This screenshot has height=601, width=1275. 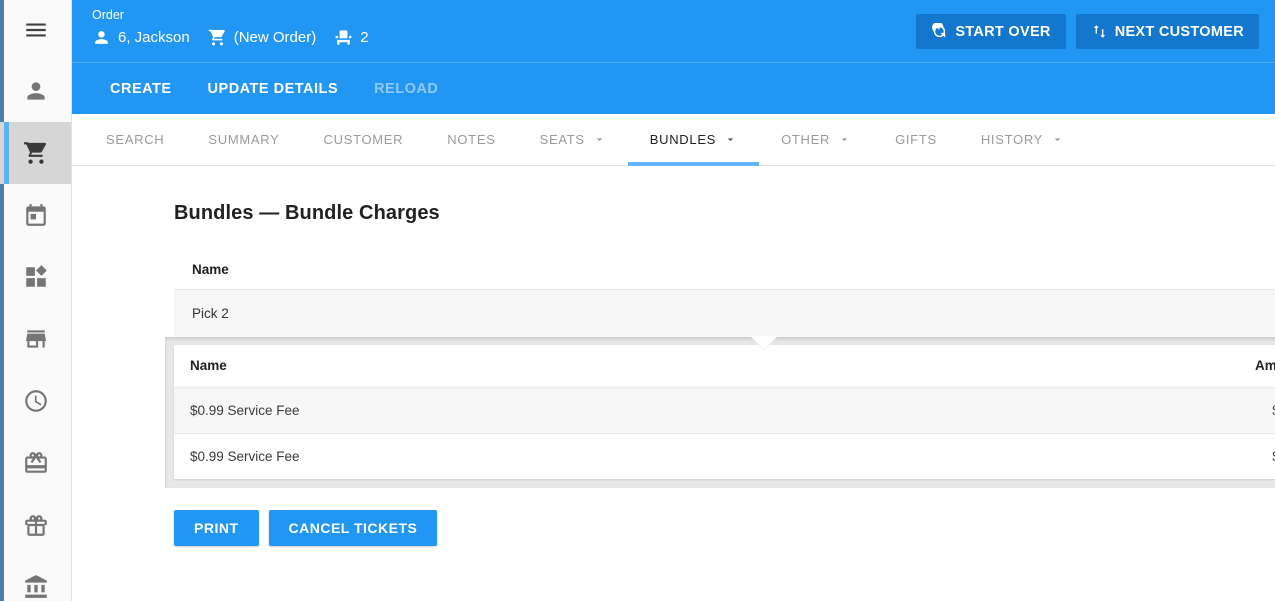 What do you see at coordinates (939, 30) in the screenshot?
I see `refresh-icon` at bounding box center [939, 30].